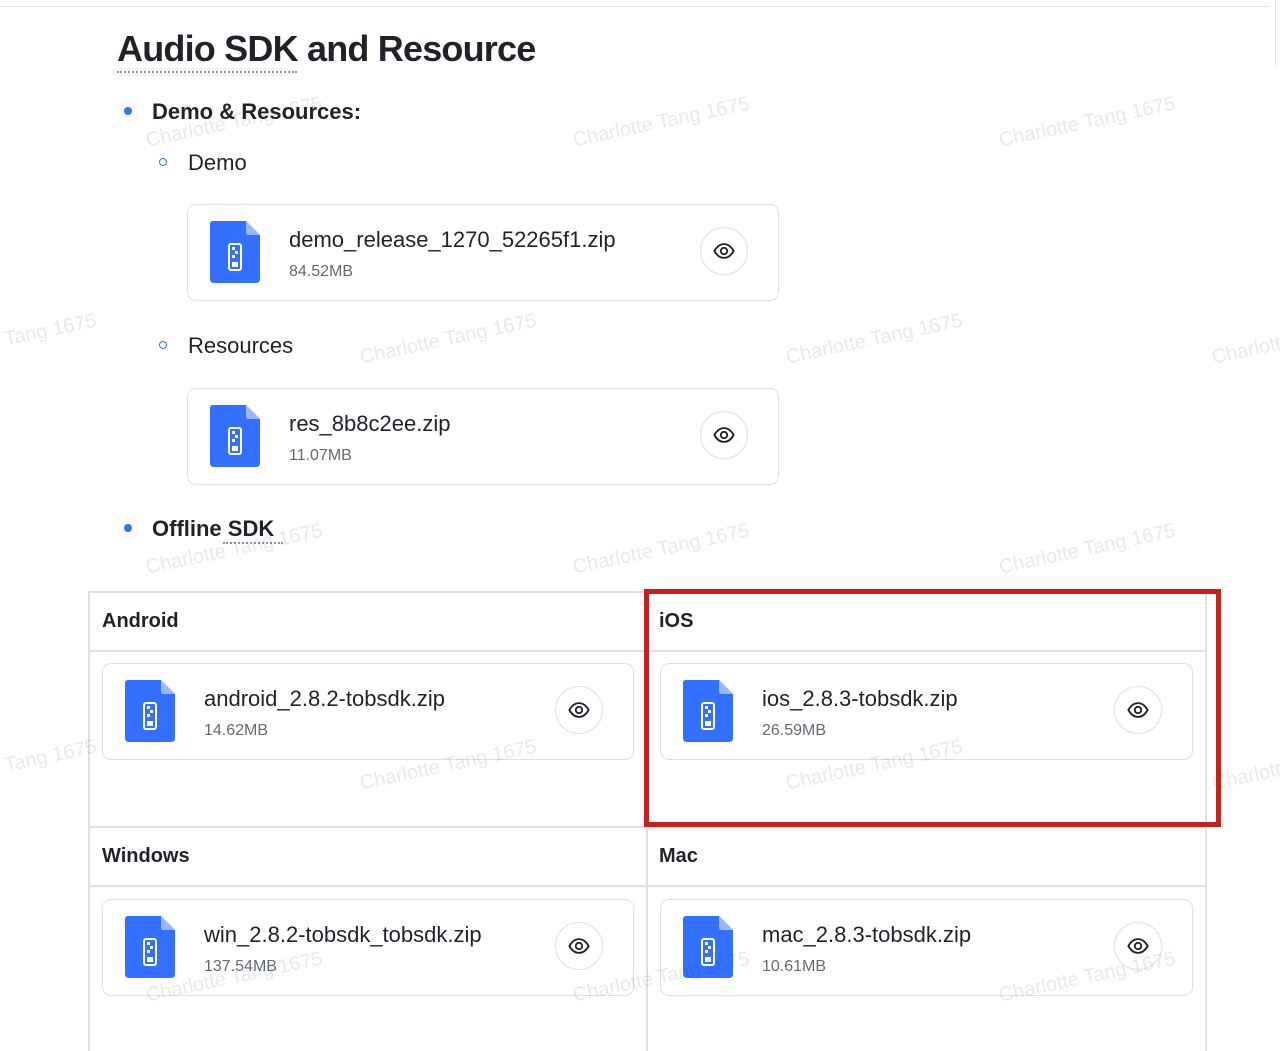 This screenshot has width=1280, height=1051. I want to click on file-card-android: android_2.8.2-tobsdk.zip 14.62MB, so click(368, 711).